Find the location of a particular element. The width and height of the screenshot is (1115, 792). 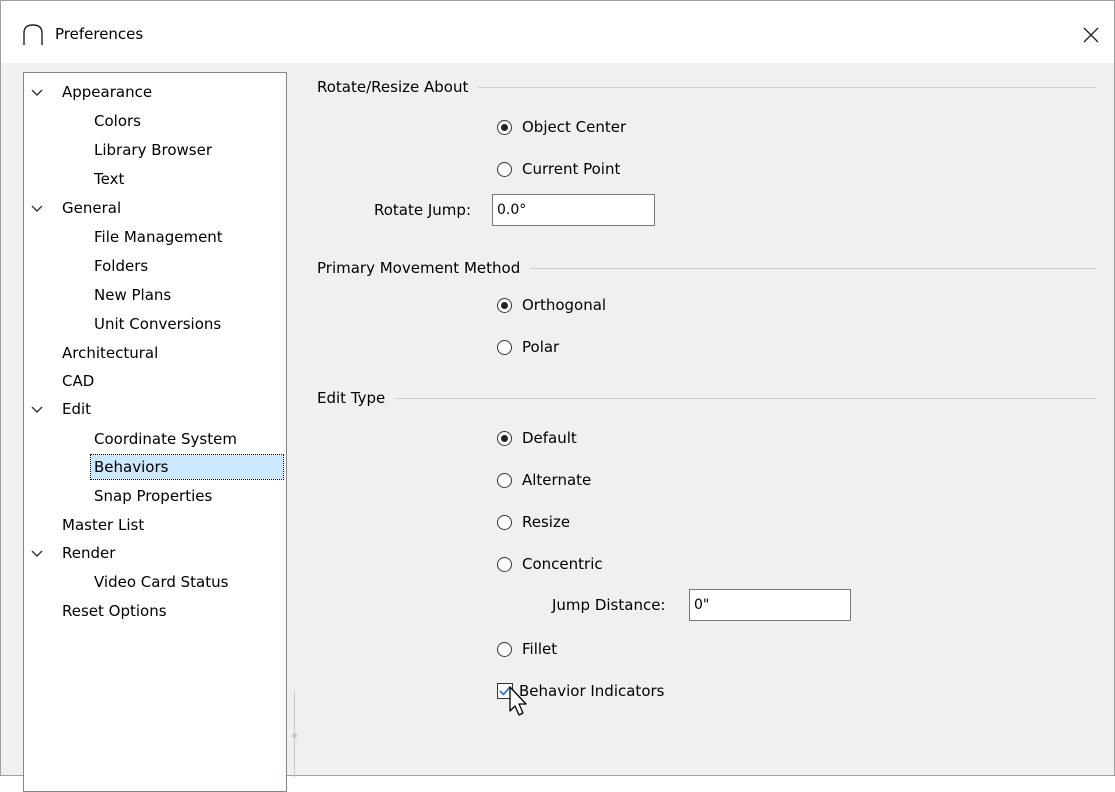

rotate-jump-input: 0.0° is located at coordinates (573, 210).